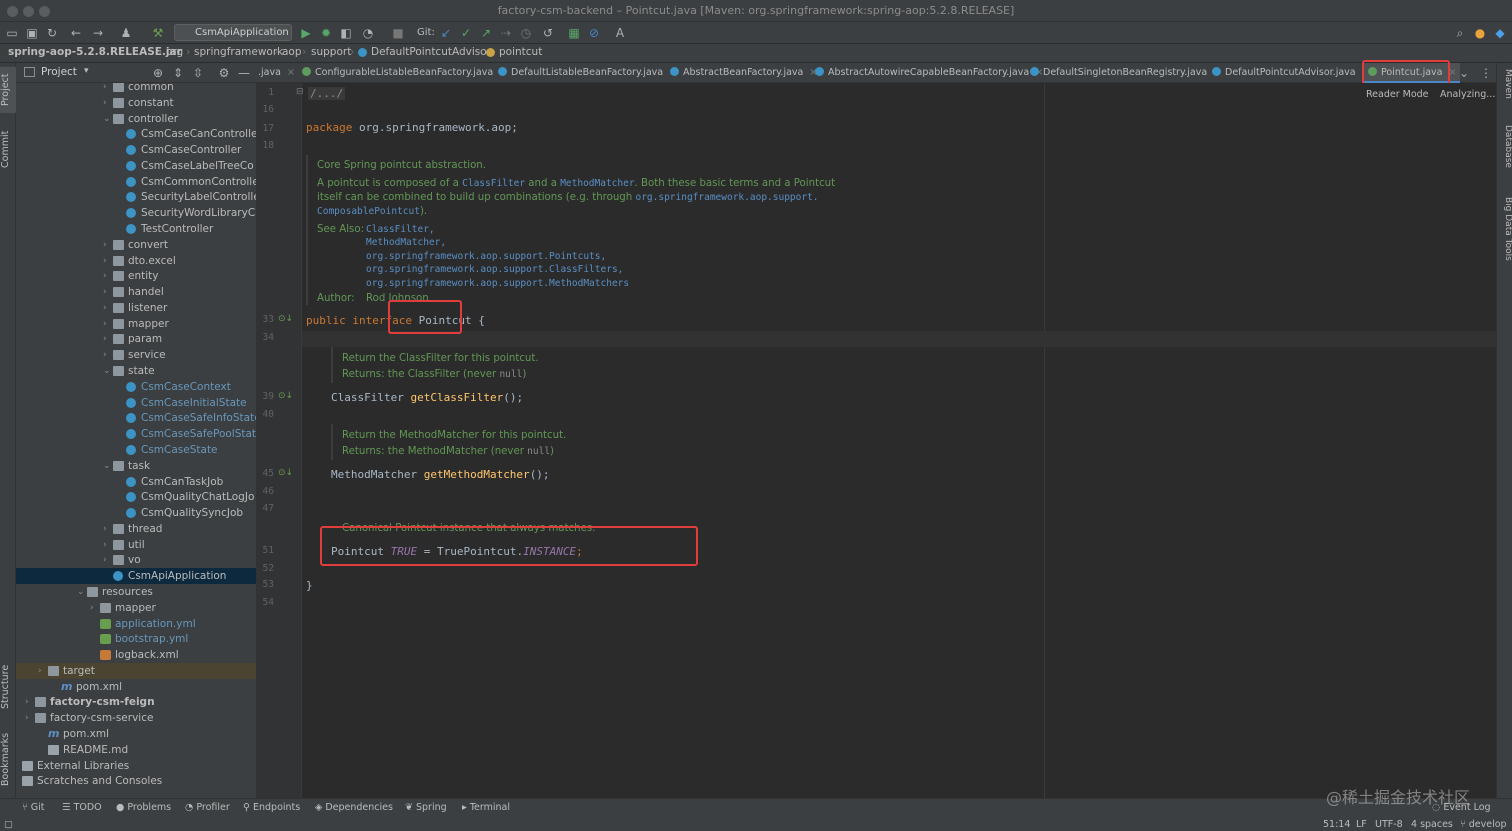 This screenshot has width=1512, height=831. What do you see at coordinates (136, 482) in the screenshot?
I see `tree-item: CsmCanTaskJob` at bounding box center [136, 482].